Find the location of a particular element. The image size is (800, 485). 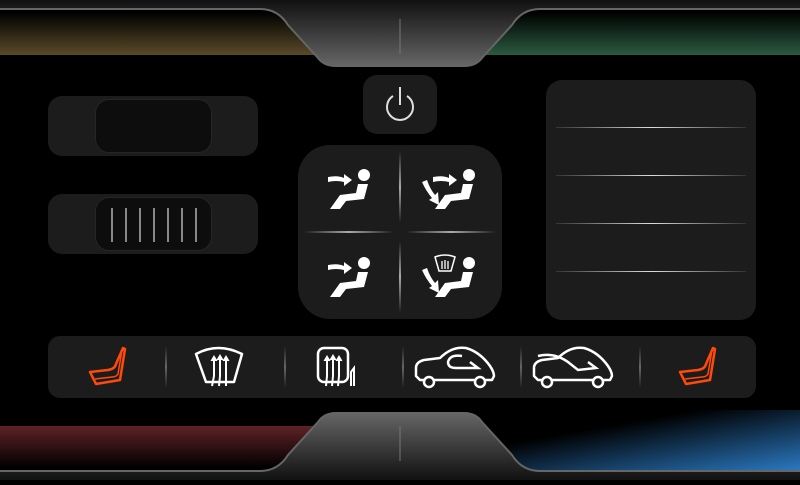

recirculation-button is located at coordinates (456, 367).